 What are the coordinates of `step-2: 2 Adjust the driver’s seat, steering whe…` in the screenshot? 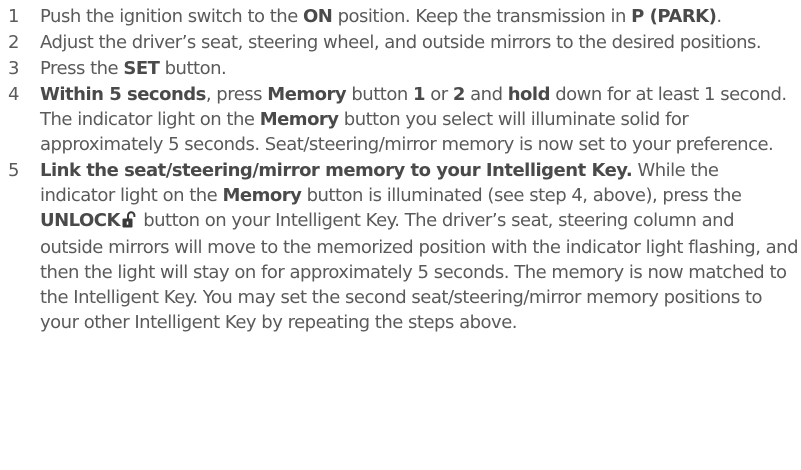 It's located at (403, 42).